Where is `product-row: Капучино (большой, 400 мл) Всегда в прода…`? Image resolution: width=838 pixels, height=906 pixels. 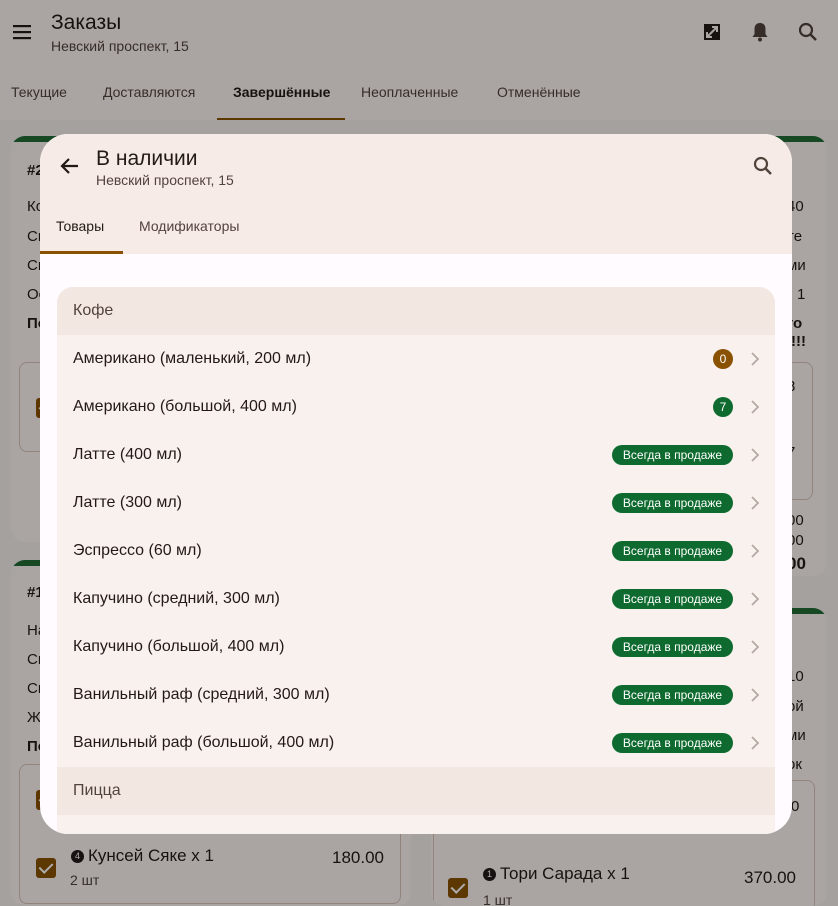
product-row: Капучино (большой, 400 мл) Всегда в прода… is located at coordinates (416, 647).